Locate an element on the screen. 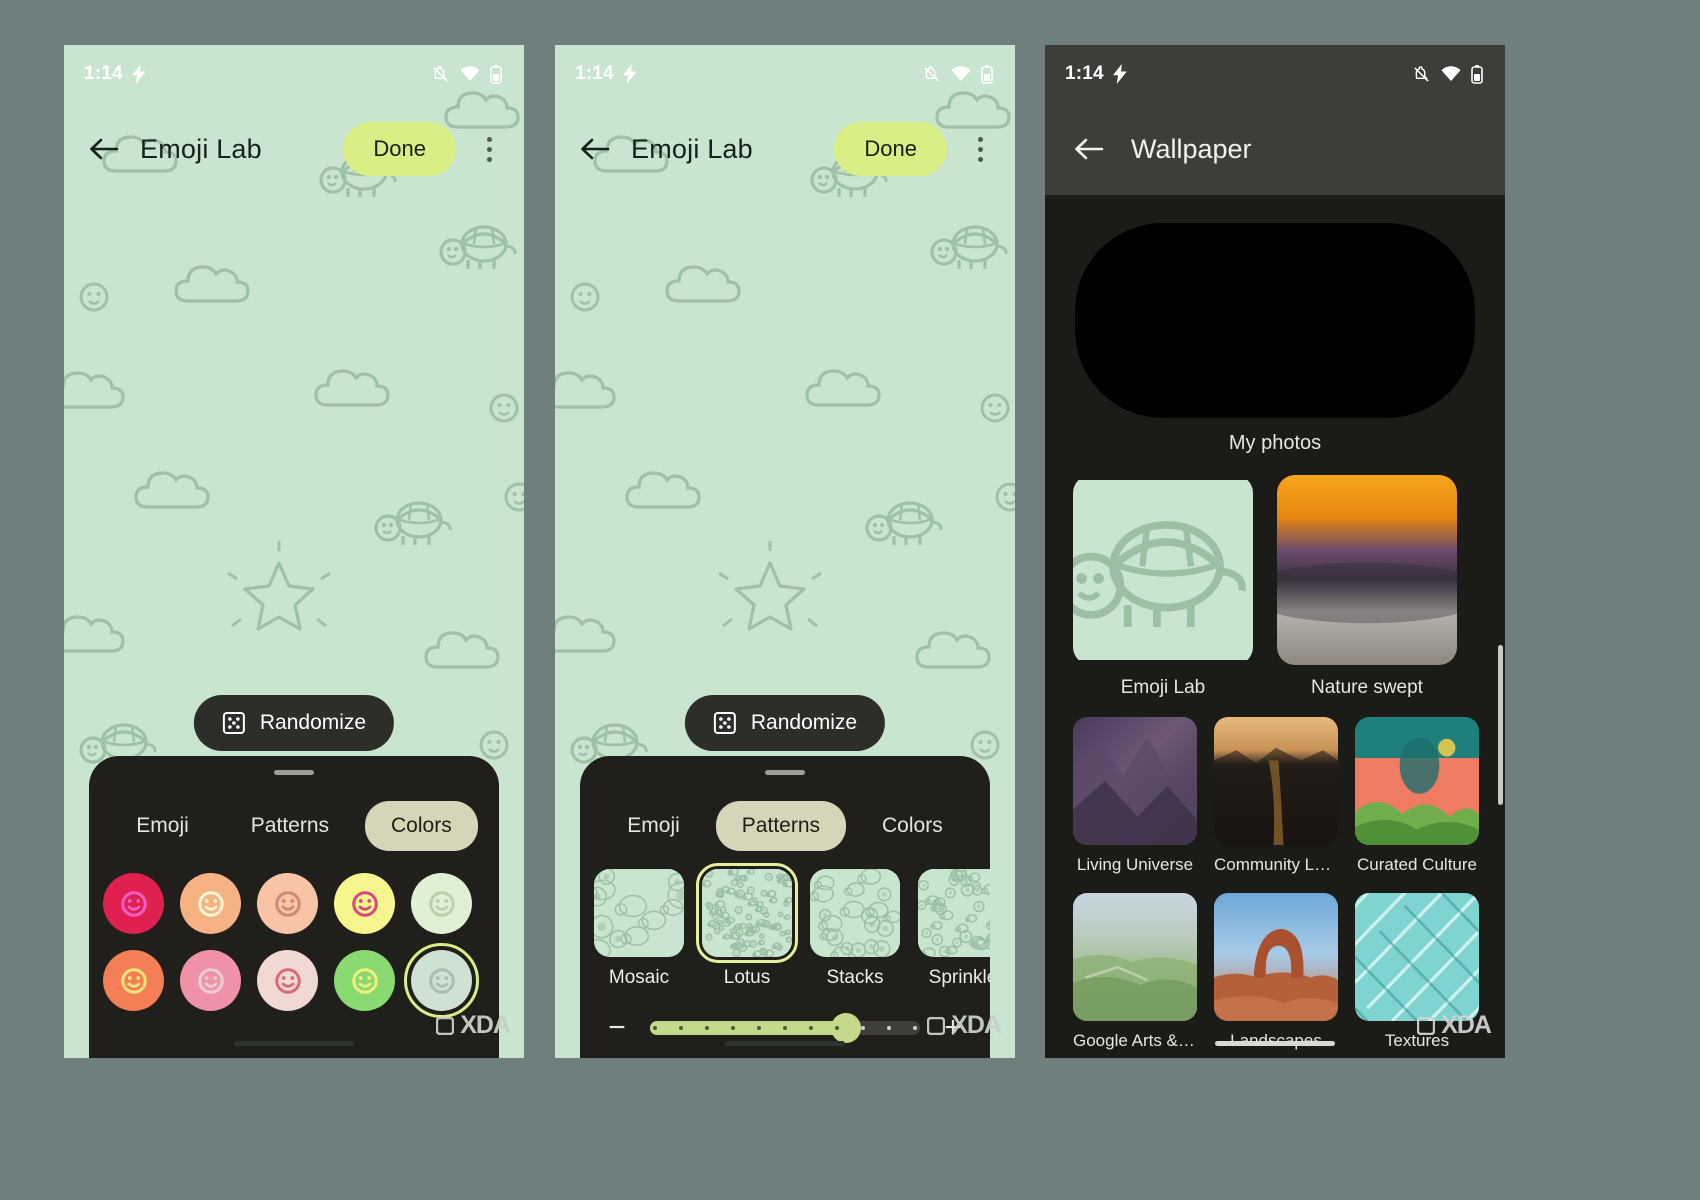 This screenshot has height=1200, width=1700. app-bar-3: Wallpaper is located at coordinates (1275, 149).